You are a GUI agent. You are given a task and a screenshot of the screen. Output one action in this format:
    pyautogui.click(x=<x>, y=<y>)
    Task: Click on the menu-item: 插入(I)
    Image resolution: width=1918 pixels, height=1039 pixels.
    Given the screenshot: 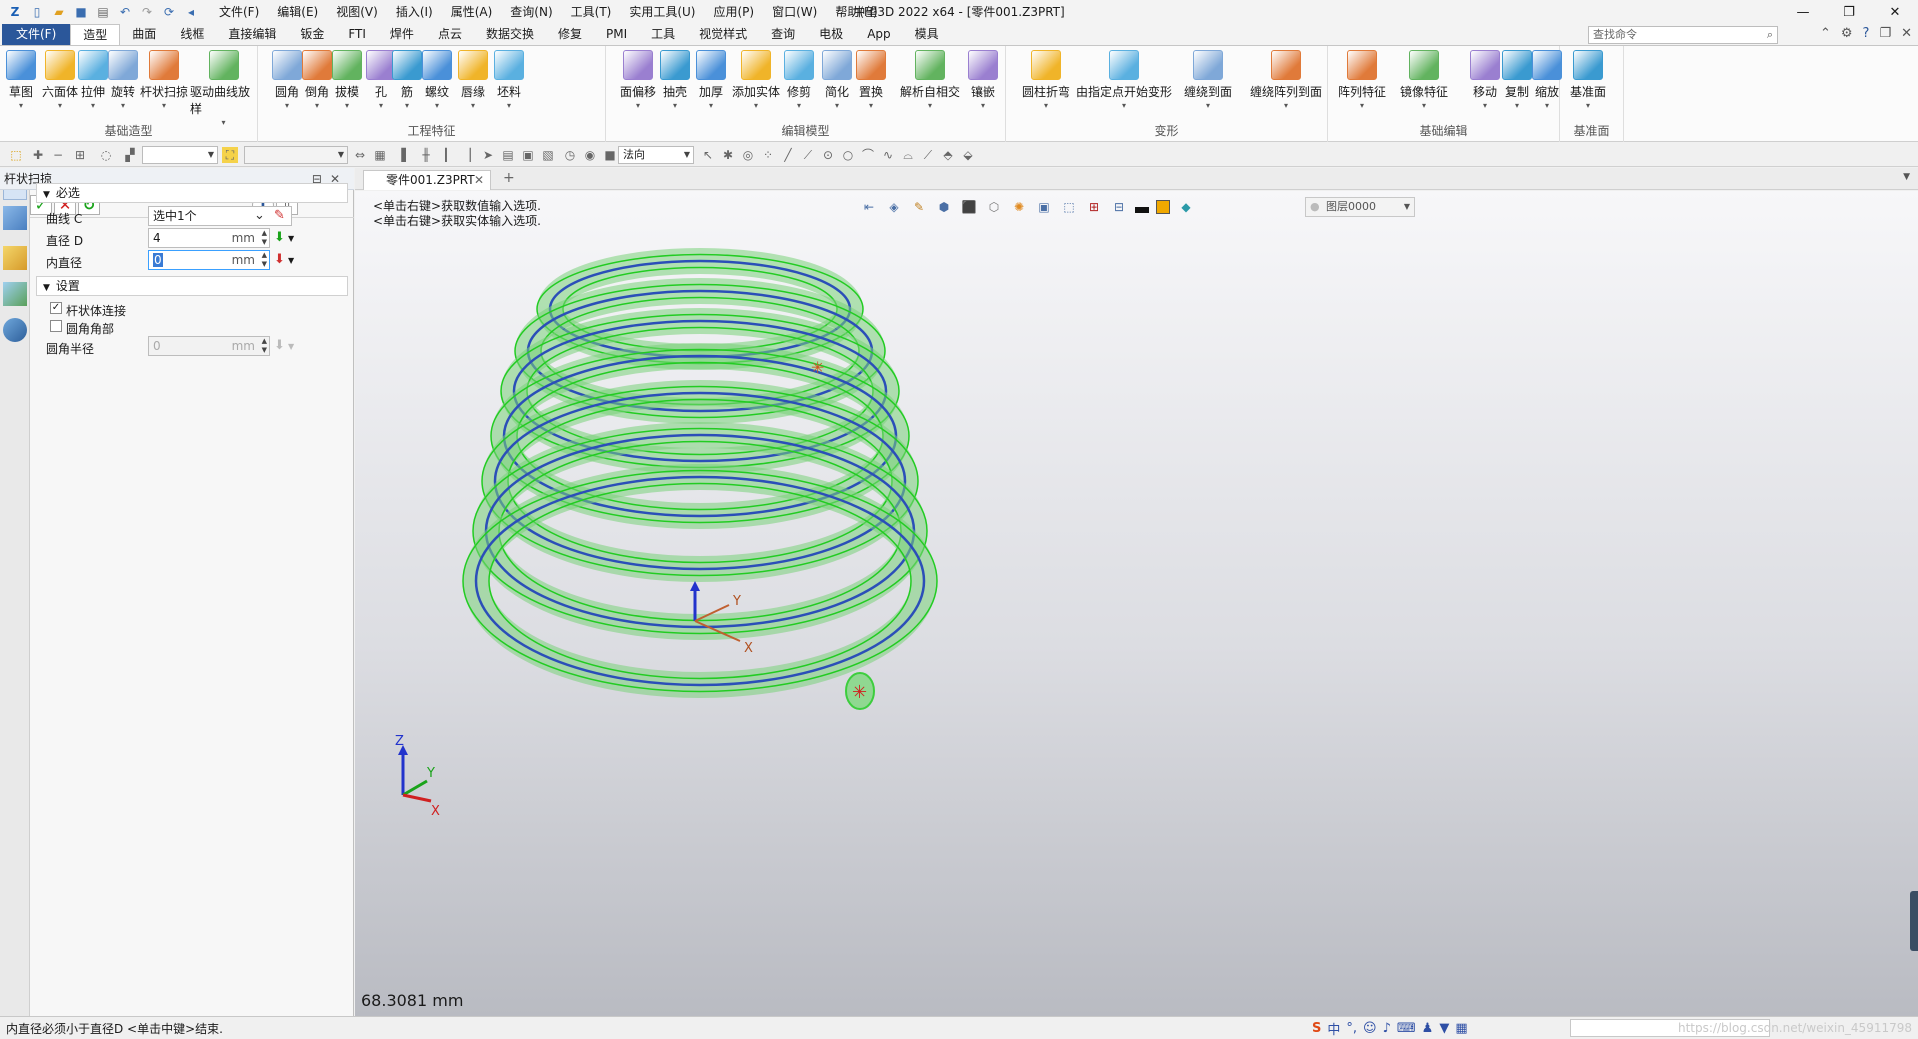 What is the action you would take?
    pyautogui.click(x=414, y=12)
    